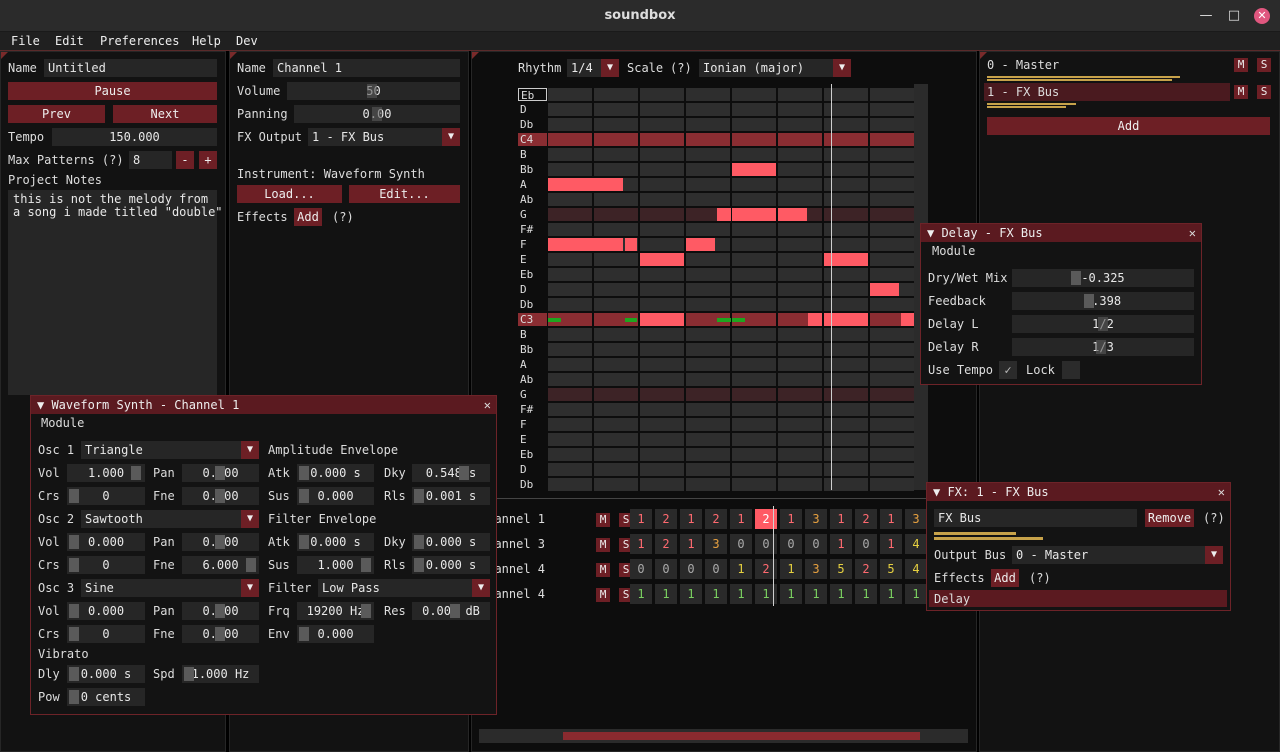  I want to click on delay-l-slider: 1/2, so click(1103, 324).